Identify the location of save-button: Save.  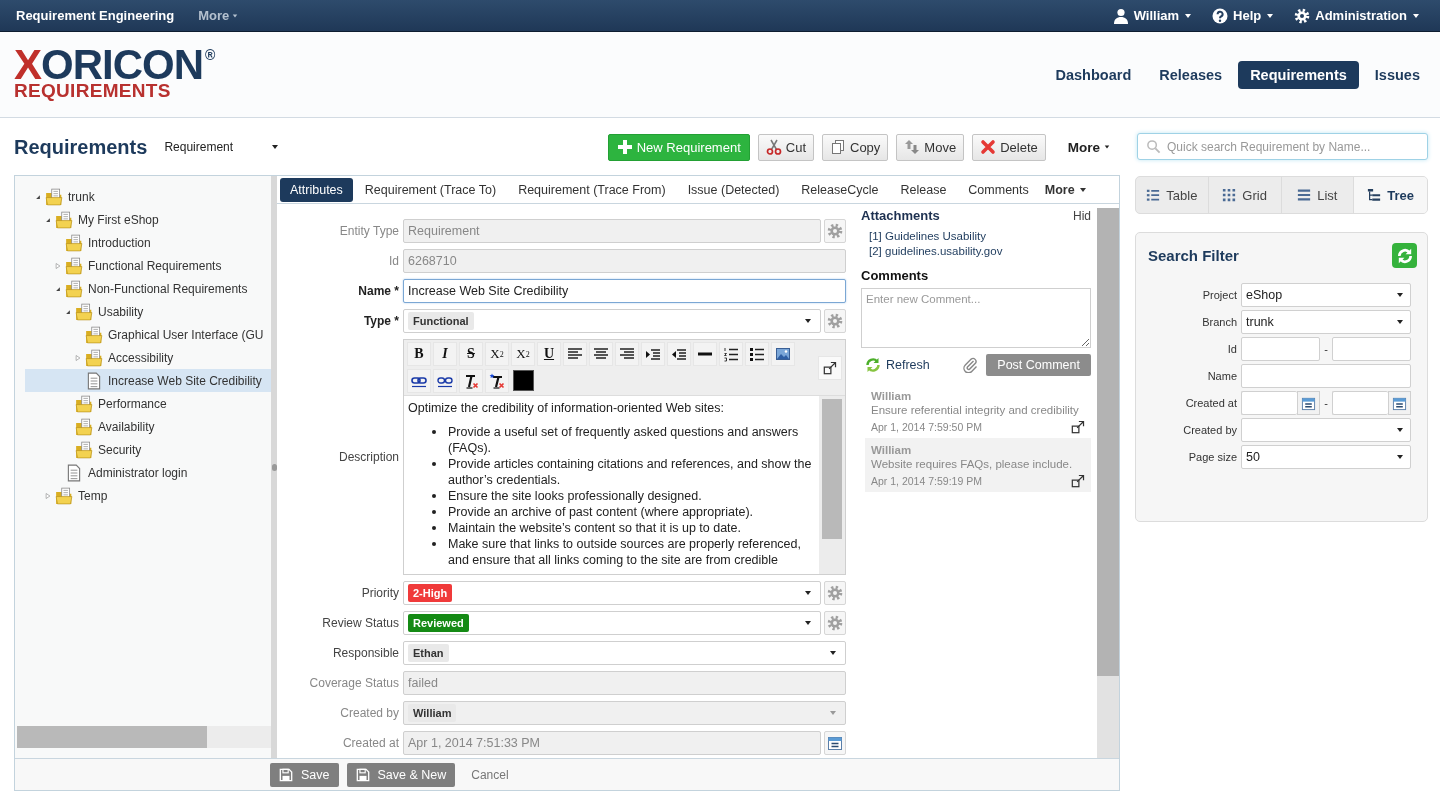
(304, 774).